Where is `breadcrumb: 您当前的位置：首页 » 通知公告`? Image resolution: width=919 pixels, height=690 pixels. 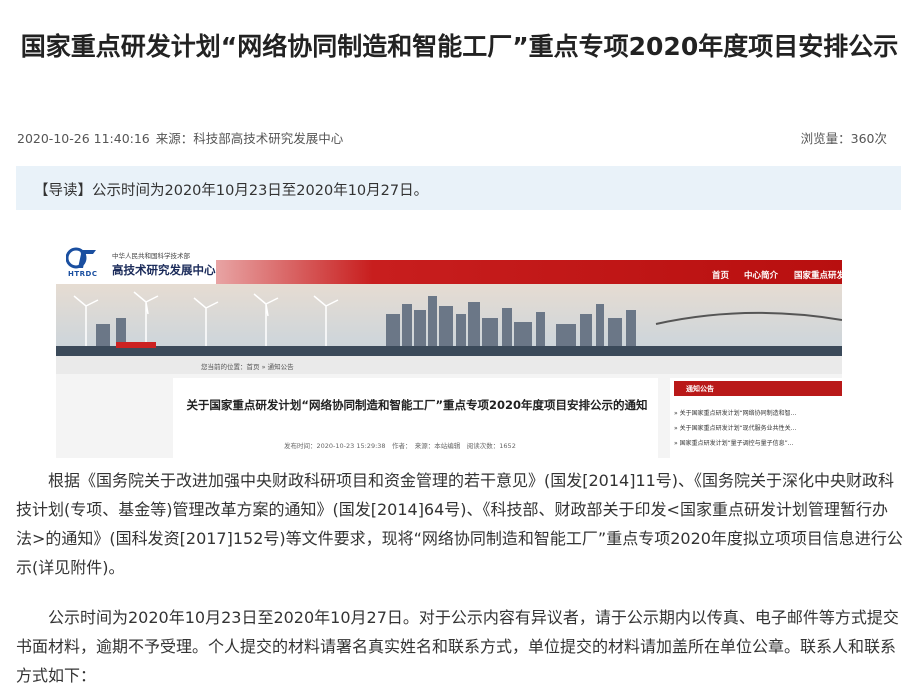 breadcrumb: 您当前的位置：首页 » 通知公告 is located at coordinates (247, 367).